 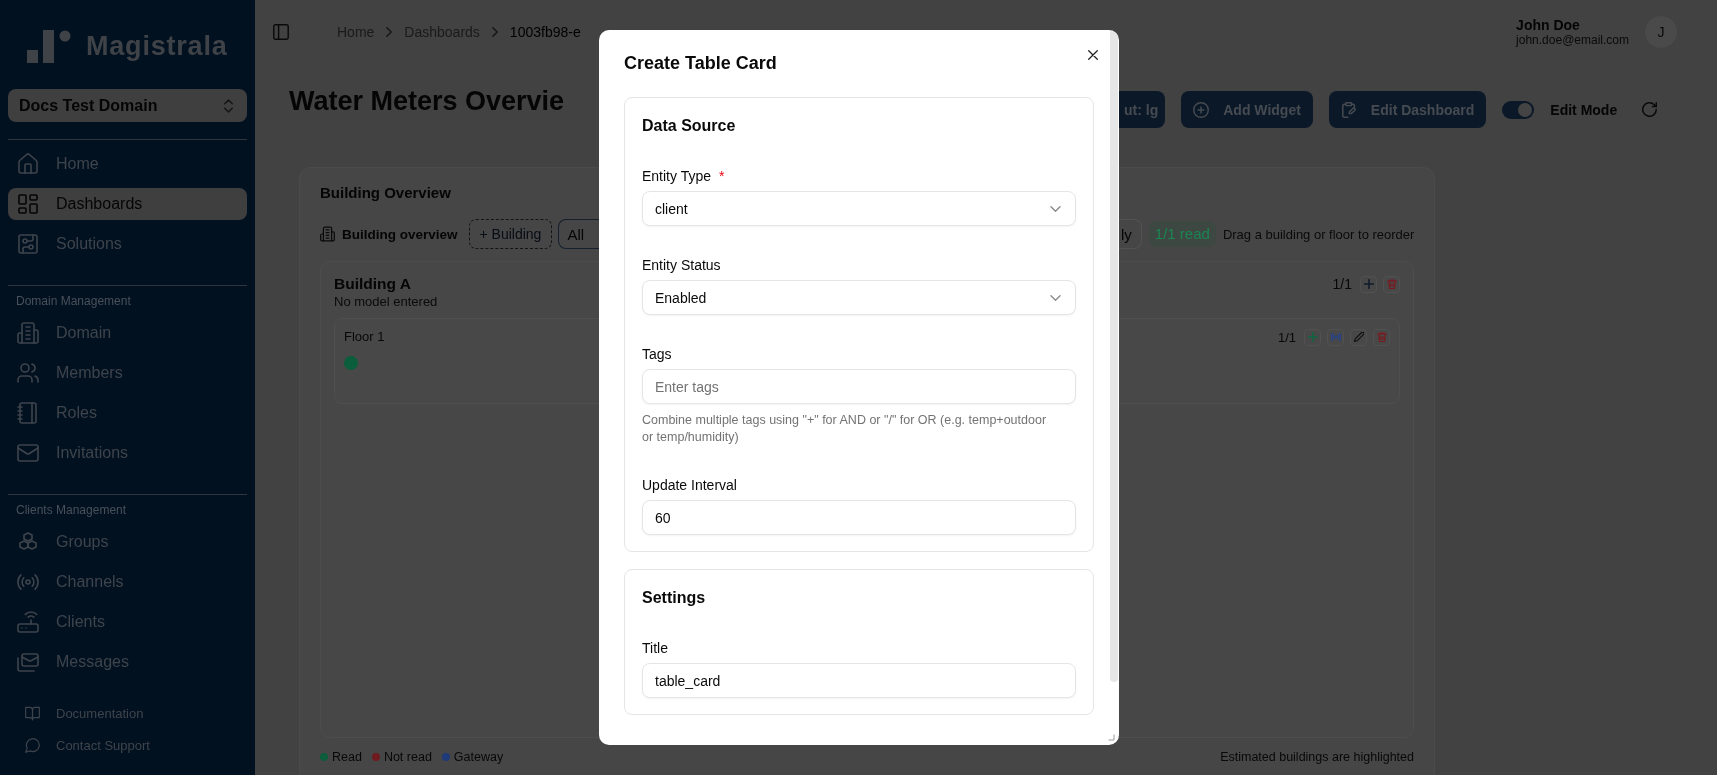 I want to click on toolbar-button: Add Widget, so click(x=1247, y=109).